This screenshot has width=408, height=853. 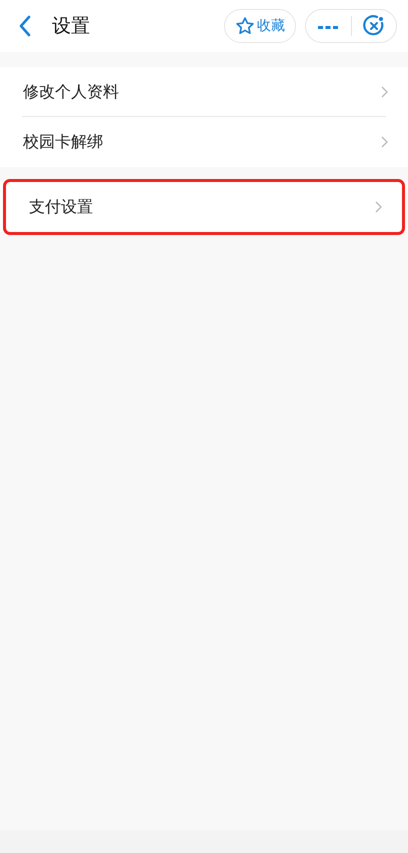 What do you see at coordinates (63, 142) in the screenshot?
I see `row-label: 校园卡解绑` at bounding box center [63, 142].